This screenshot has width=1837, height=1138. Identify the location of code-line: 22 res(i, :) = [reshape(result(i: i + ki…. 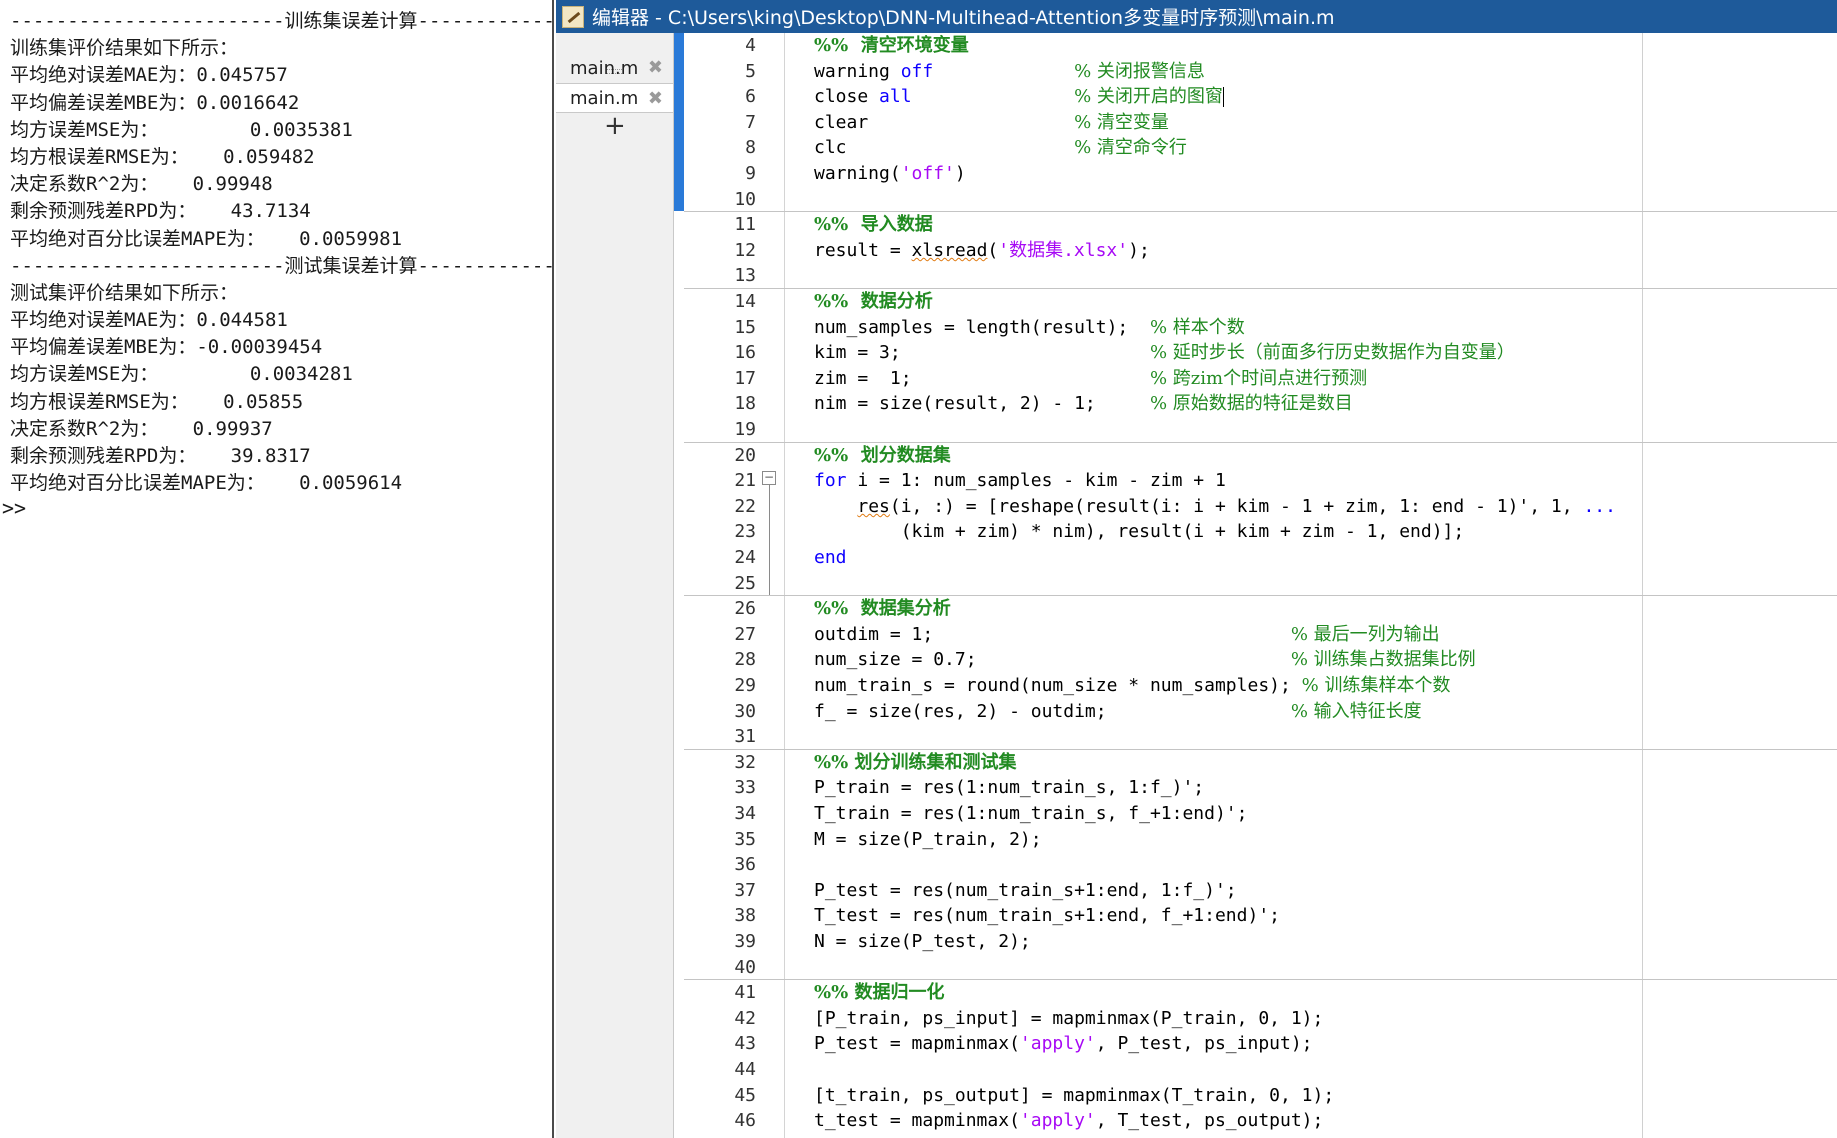
(1255, 507).